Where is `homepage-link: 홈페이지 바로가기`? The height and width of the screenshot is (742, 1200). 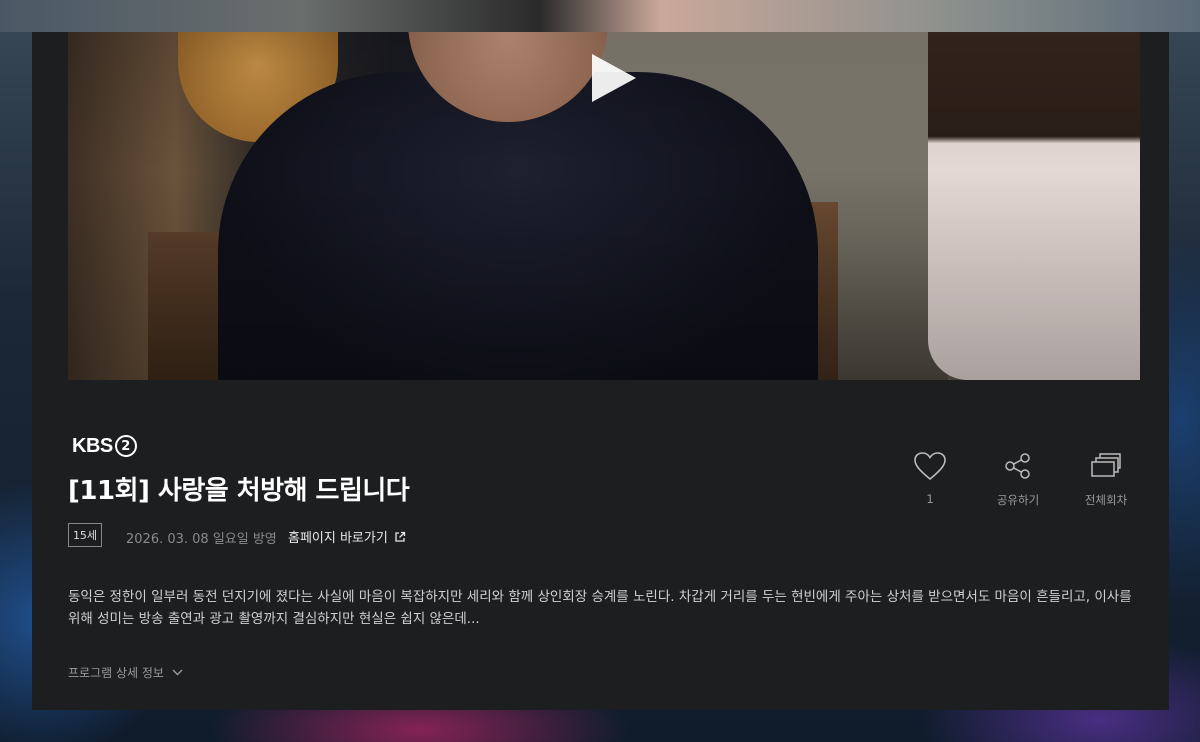 homepage-link: 홈페이지 바로가기 is located at coordinates (347, 536).